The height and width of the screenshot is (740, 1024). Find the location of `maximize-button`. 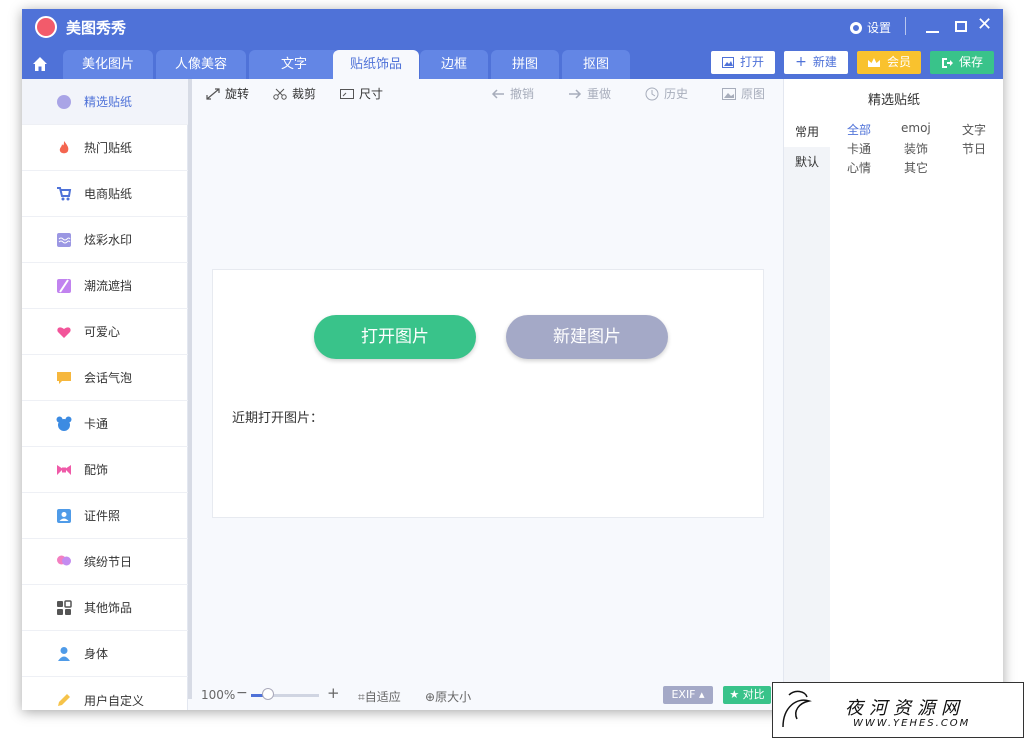

maximize-button is located at coordinates (961, 26).